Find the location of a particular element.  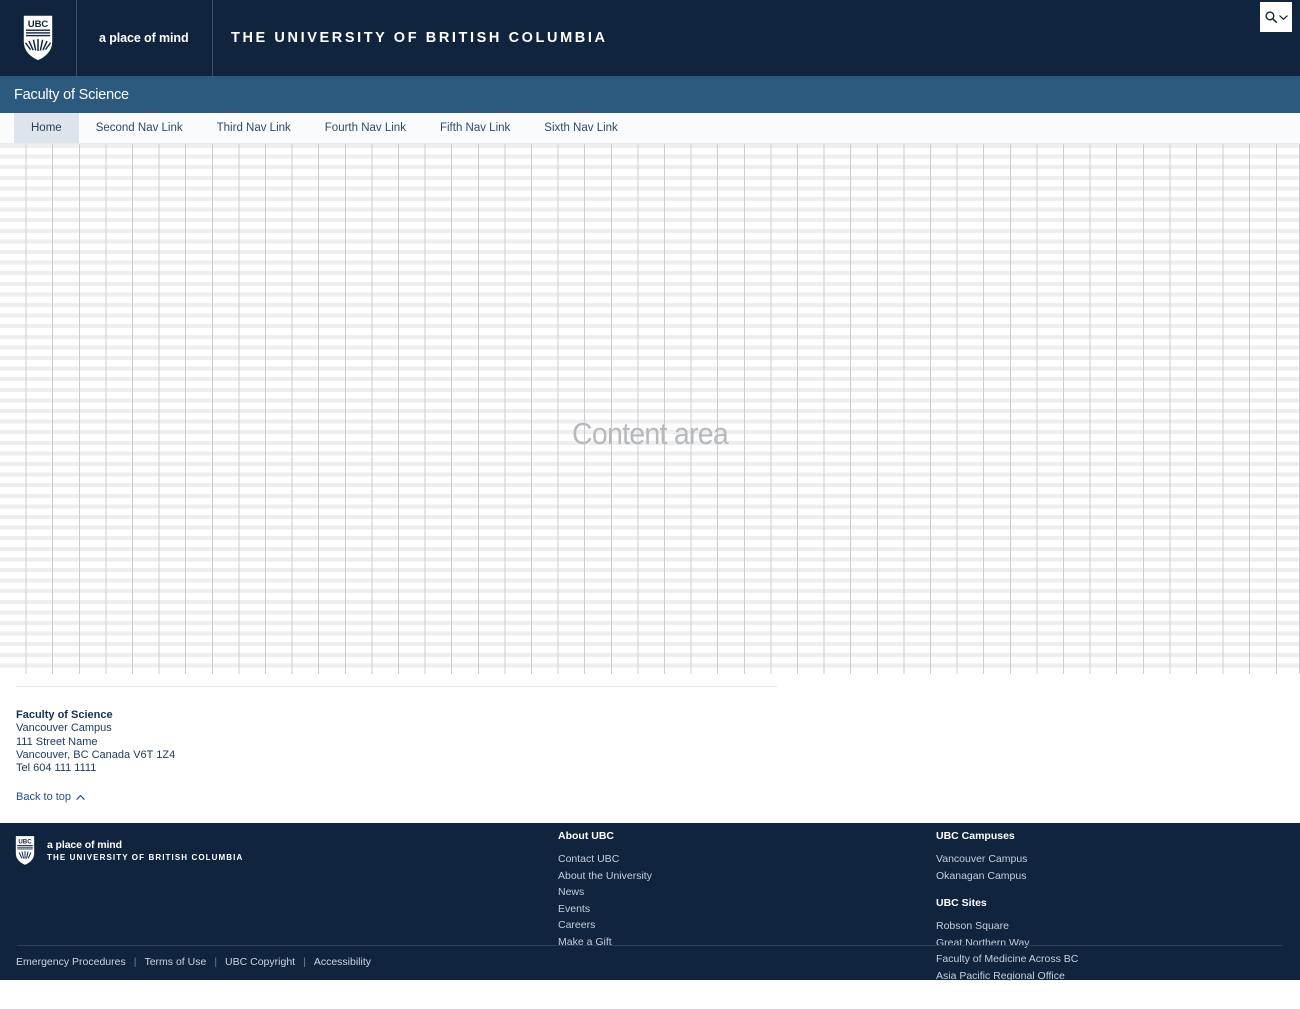

footer-link-robson-square: Robson Square is located at coordinates (1007, 926).